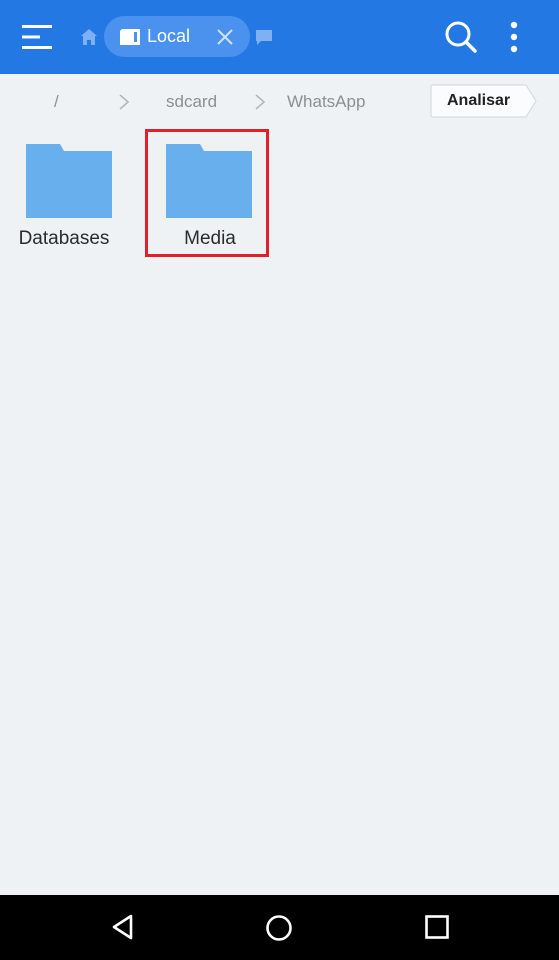 The image size is (559, 960). What do you see at coordinates (130, 37) in the screenshot?
I see `sd-card-icon` at bounding box center [130, 37].